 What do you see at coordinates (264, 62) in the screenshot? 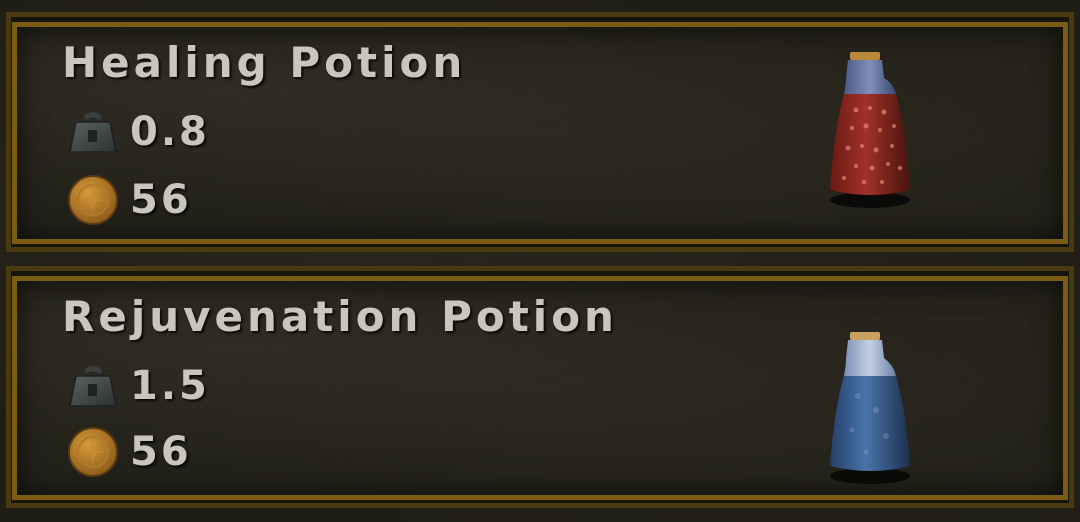
I see `item-name: Healing Potion` at bounding box center [264, 62].